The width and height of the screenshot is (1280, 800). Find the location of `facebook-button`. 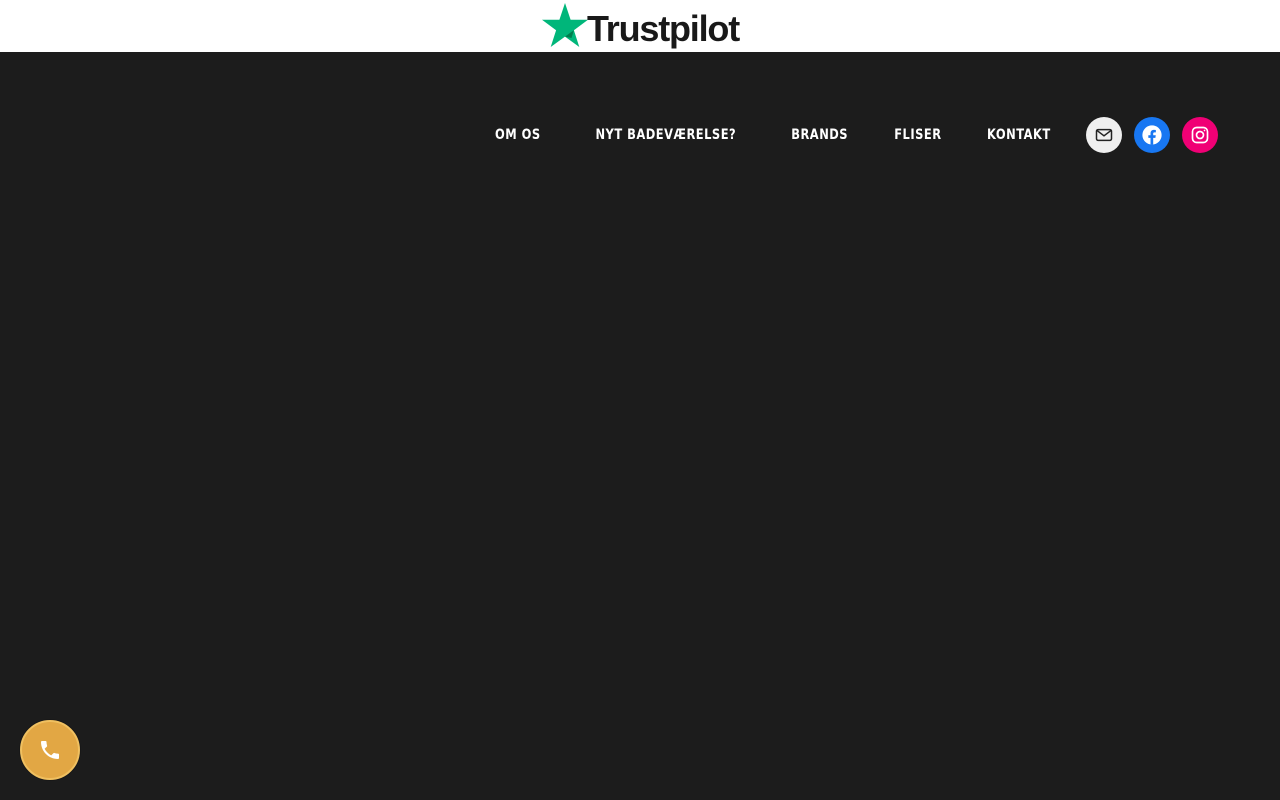

facebook-button is located at coordinates (1152, 135).